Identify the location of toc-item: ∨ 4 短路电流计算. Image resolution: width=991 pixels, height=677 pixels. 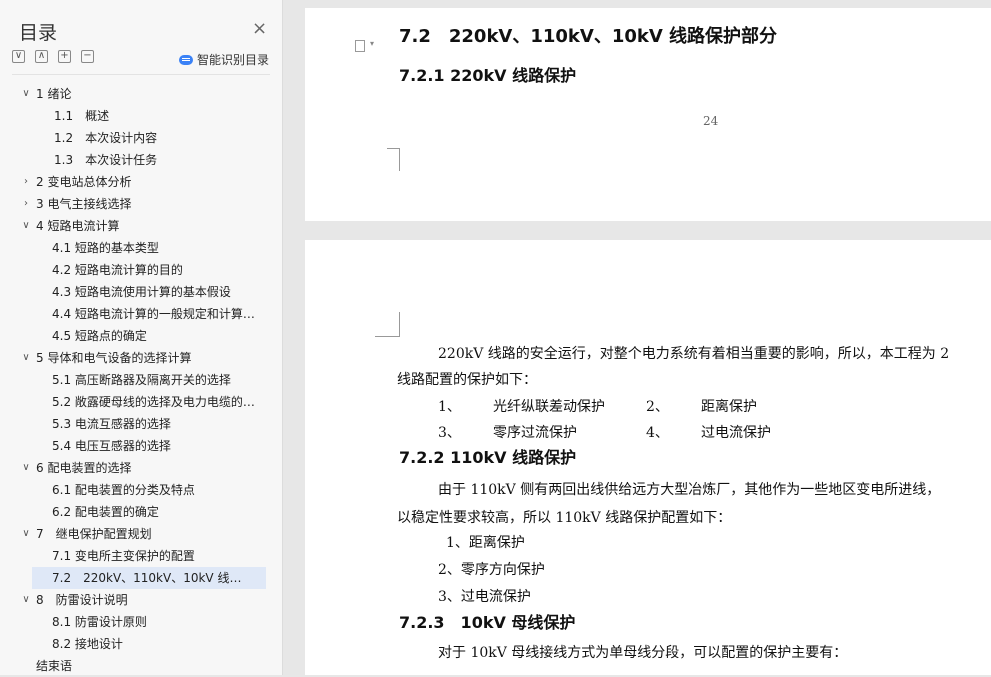
(141, 226).